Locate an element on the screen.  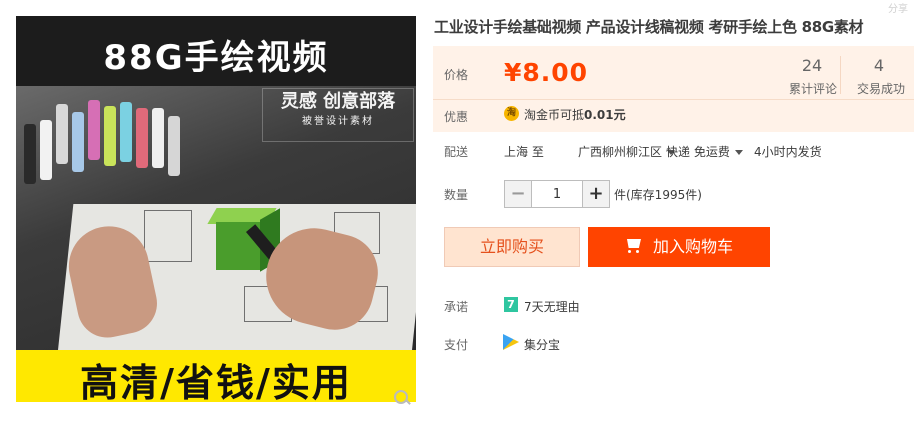
payment-label: 支付 is located at coordinates (456, 345).